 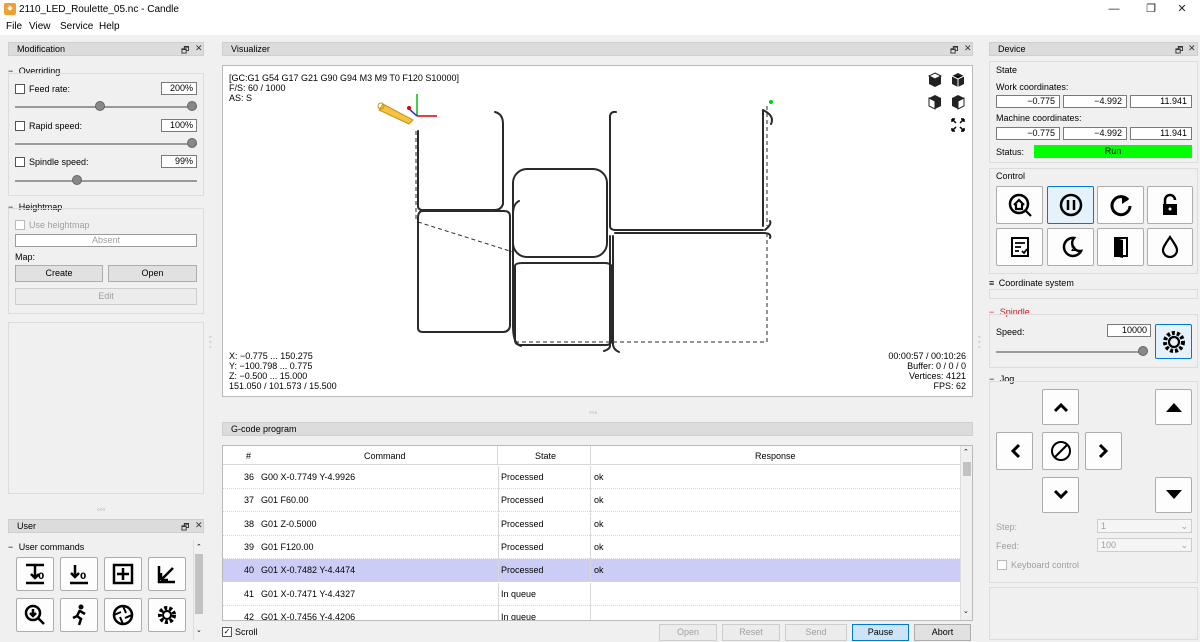 What do you see at coordinates (1002, 565) in the screenshot?
I see `keyboard-control-checkbox` at bounding box center [1002, 565].